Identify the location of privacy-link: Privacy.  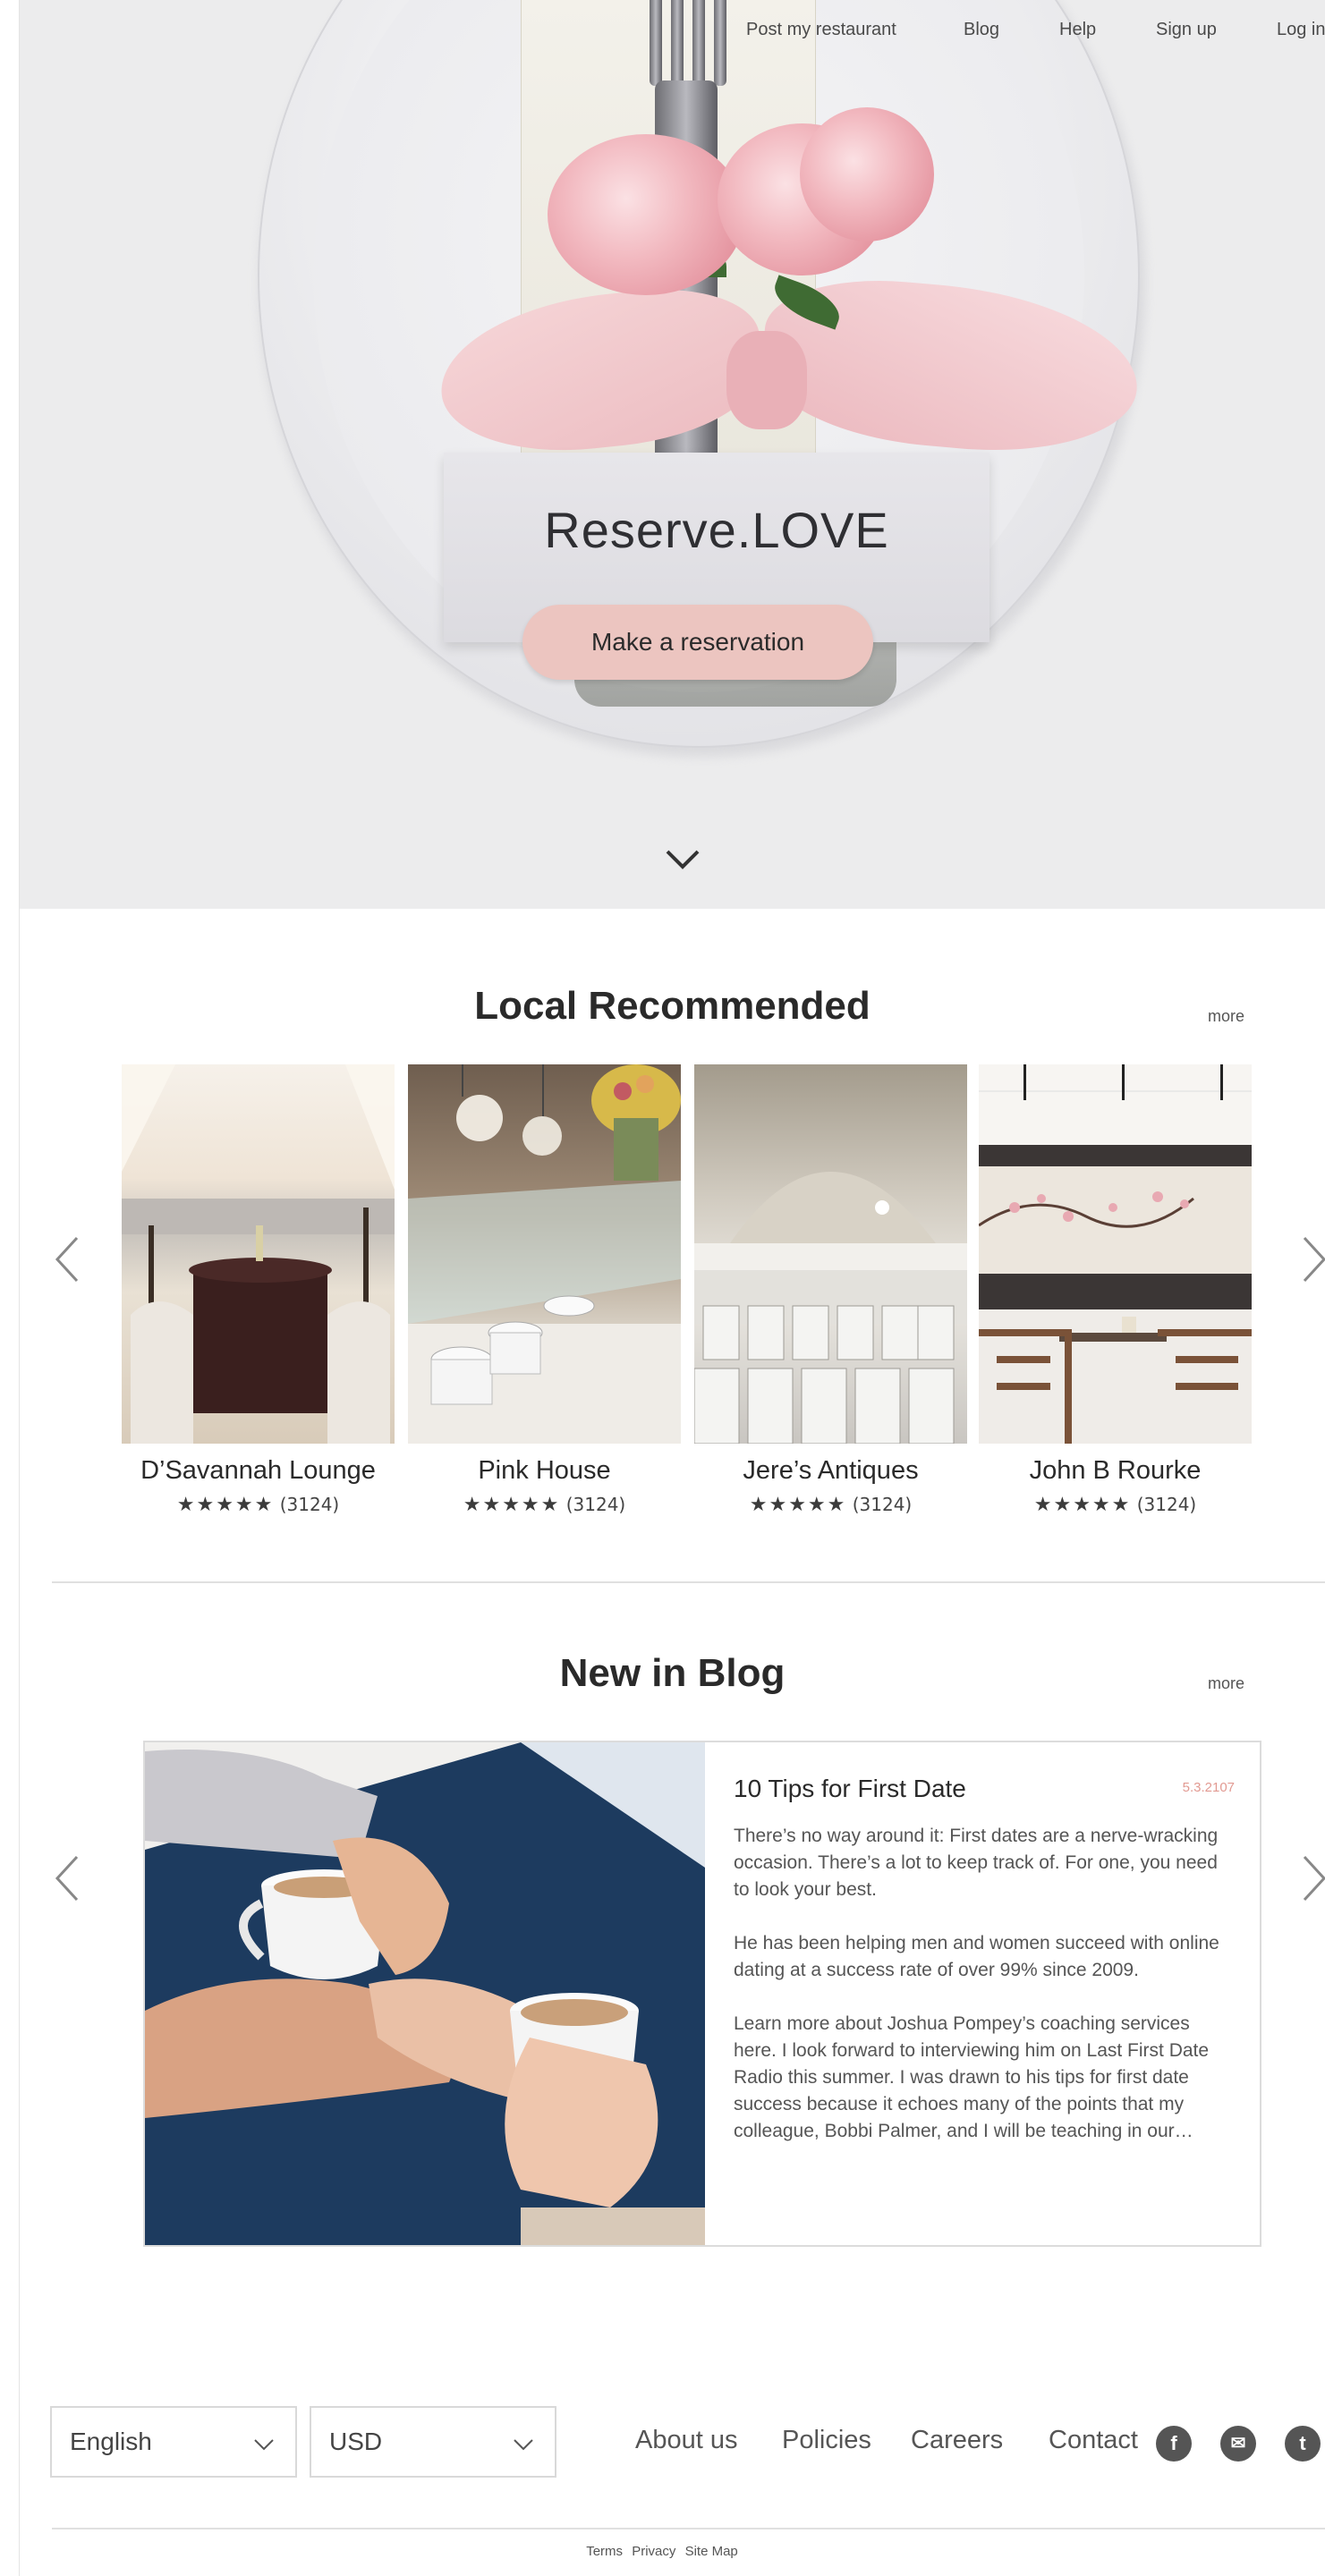
(654, 2551).